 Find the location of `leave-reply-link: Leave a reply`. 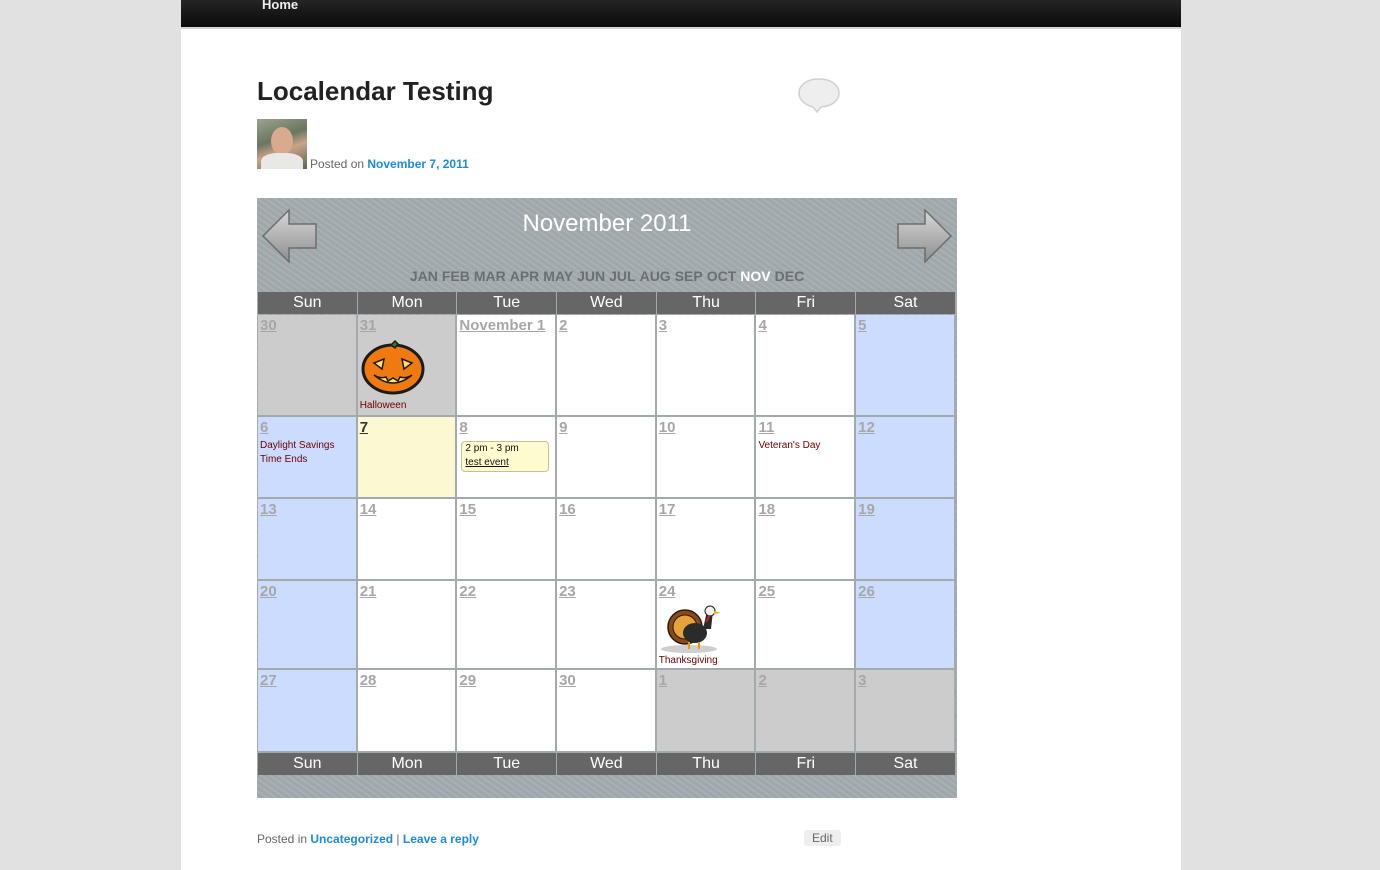

leave-reply-link: Leave a reply is located at coordinates (441, 839).